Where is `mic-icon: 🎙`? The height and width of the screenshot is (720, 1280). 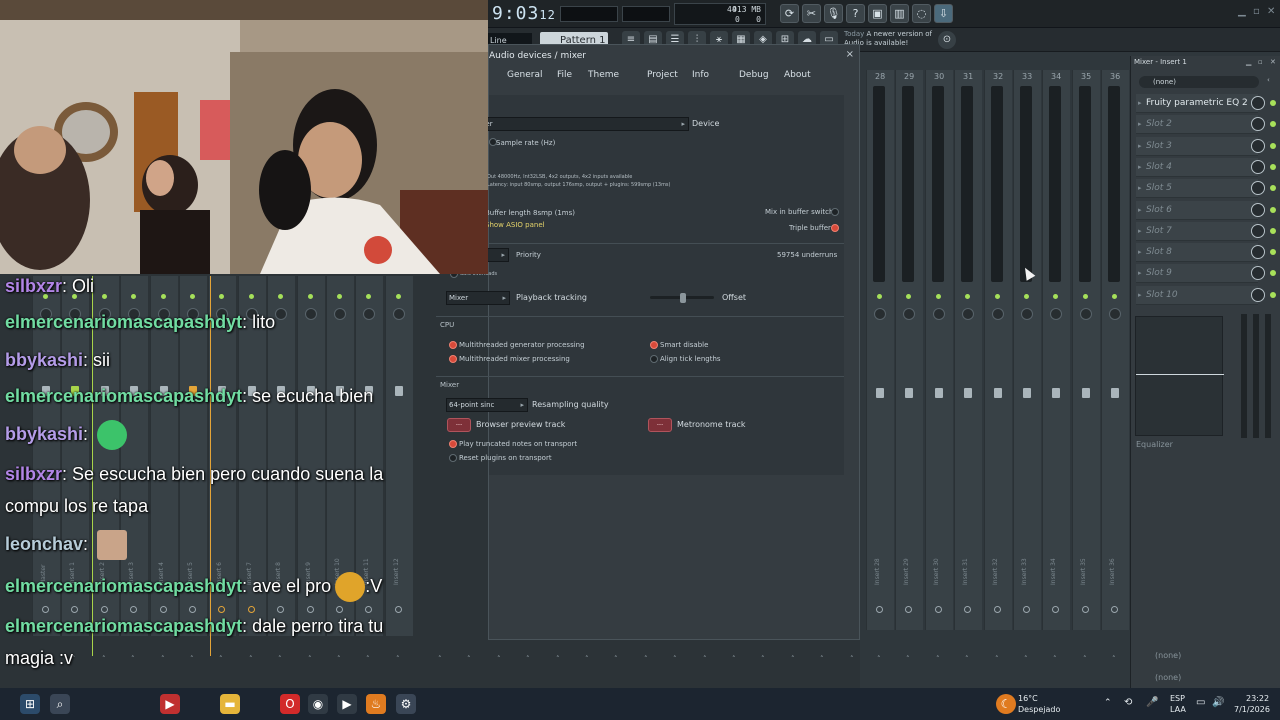
mic-icon: 🎙 is located at coordinates (833, 13).